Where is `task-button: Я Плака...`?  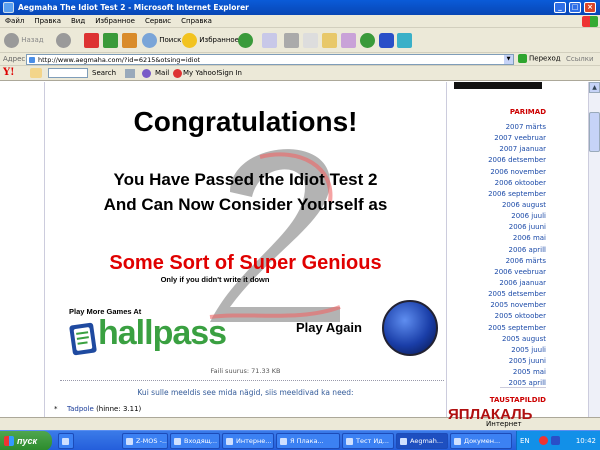
task-button: Я Плака... is located at coordinates (308, 441).